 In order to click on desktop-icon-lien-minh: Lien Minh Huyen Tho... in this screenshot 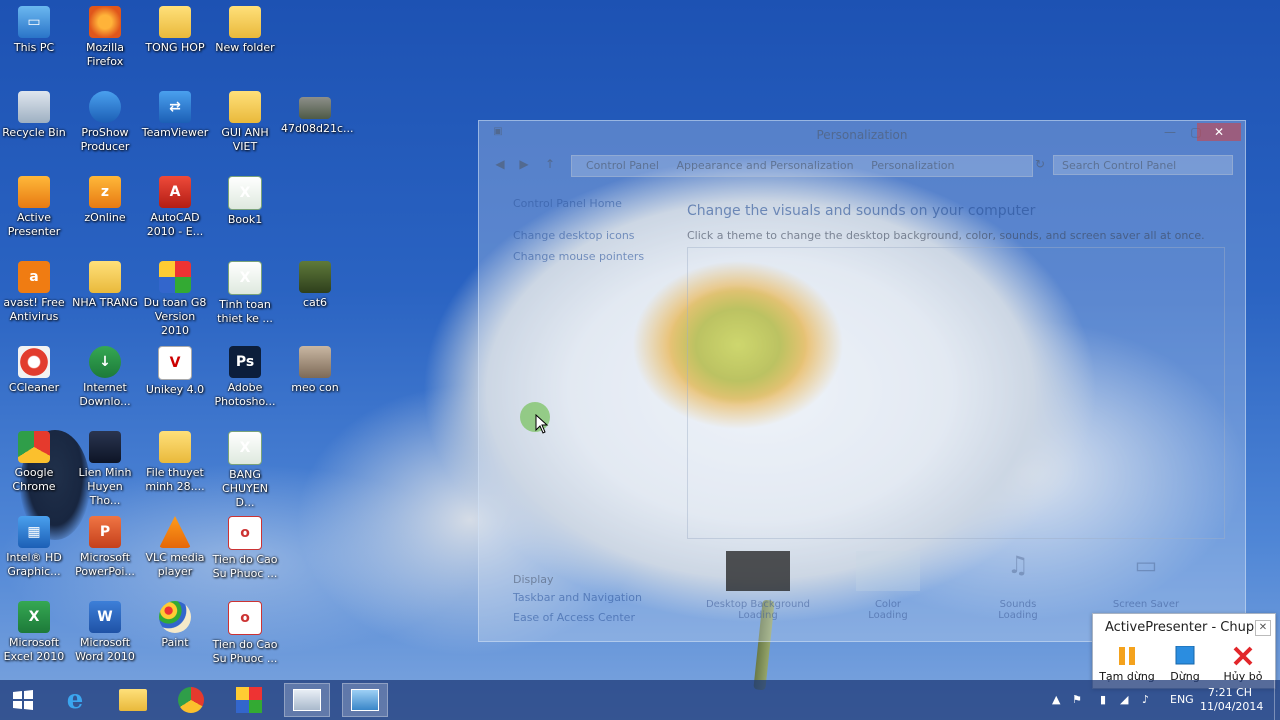, I will do `click(105, 466)`.